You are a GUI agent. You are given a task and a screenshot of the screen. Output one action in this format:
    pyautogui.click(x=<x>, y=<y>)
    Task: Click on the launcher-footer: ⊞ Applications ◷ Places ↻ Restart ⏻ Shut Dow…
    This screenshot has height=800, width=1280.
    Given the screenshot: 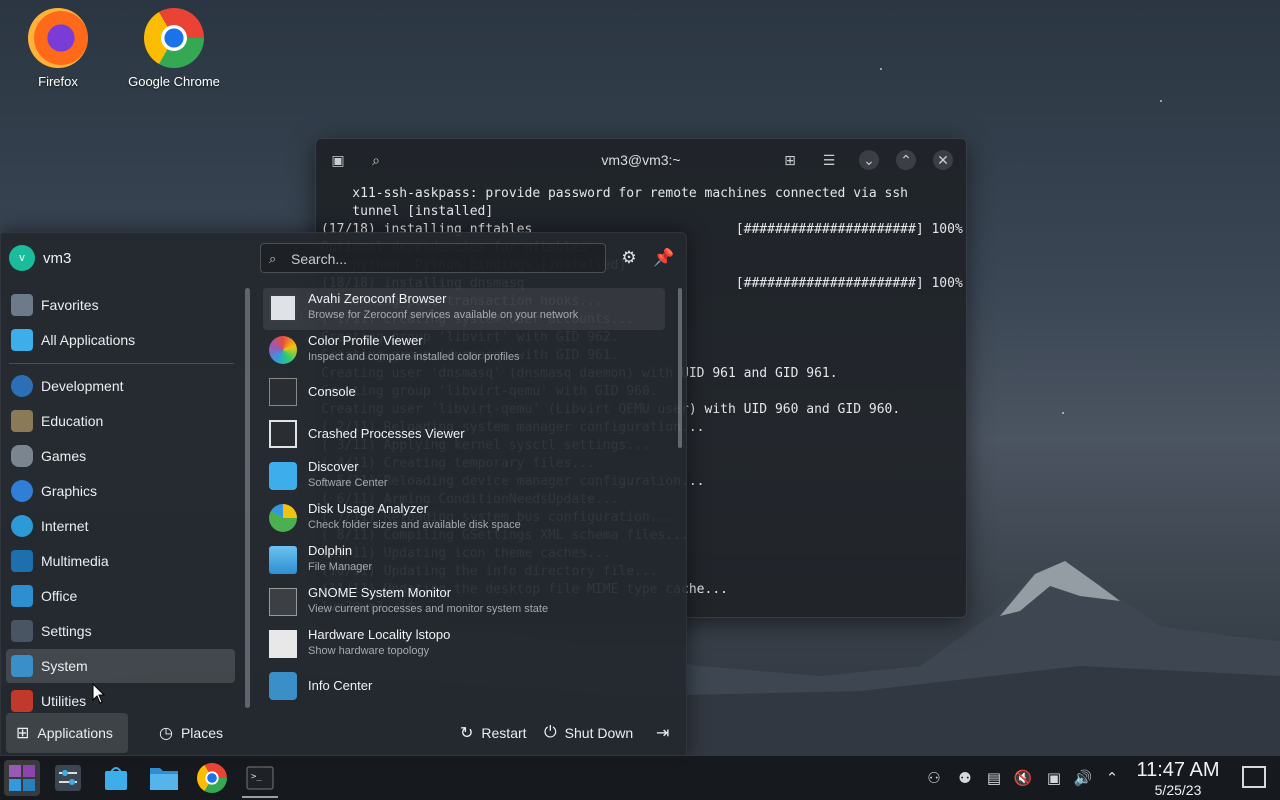 What is the action you would take?
    pyautogui.click(x=343, y=734)
    